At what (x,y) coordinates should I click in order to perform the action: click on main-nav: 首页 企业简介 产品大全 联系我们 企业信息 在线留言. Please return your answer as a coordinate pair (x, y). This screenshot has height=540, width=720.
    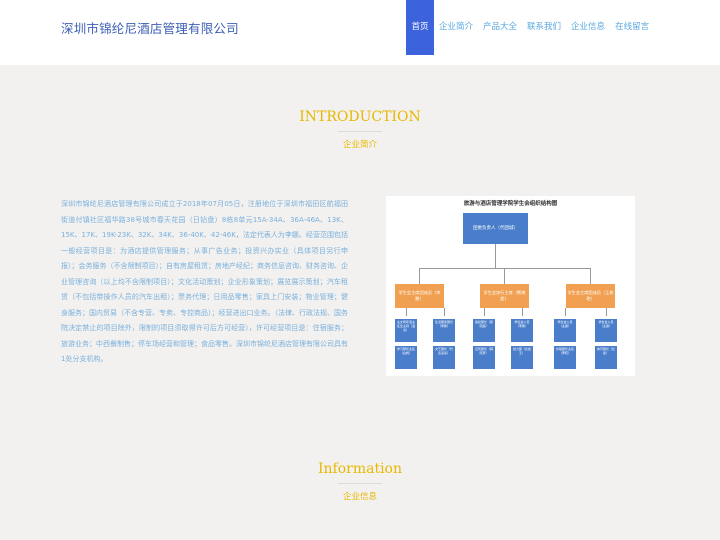
    Looking at the image, I should click on (530, 27).